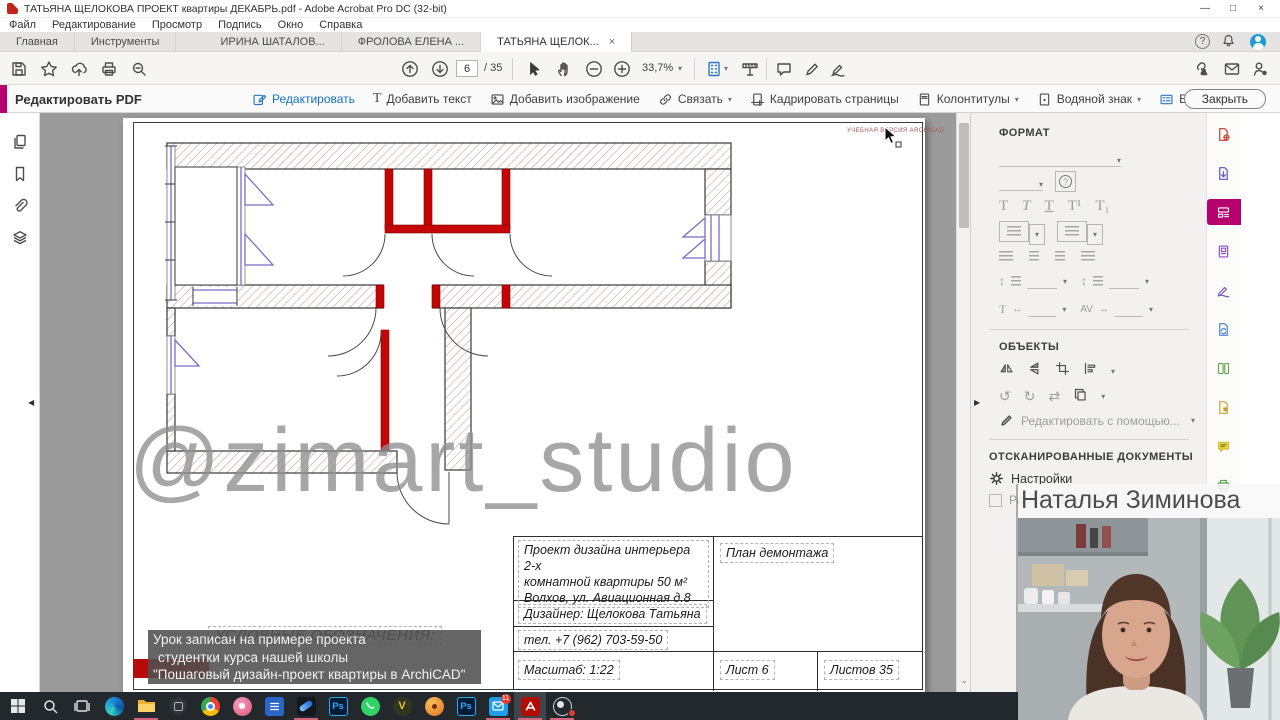 The height and width of the screenshot is (720, 1280). I want to click on zoom-level-value: 33,7%, so click(657, 68).